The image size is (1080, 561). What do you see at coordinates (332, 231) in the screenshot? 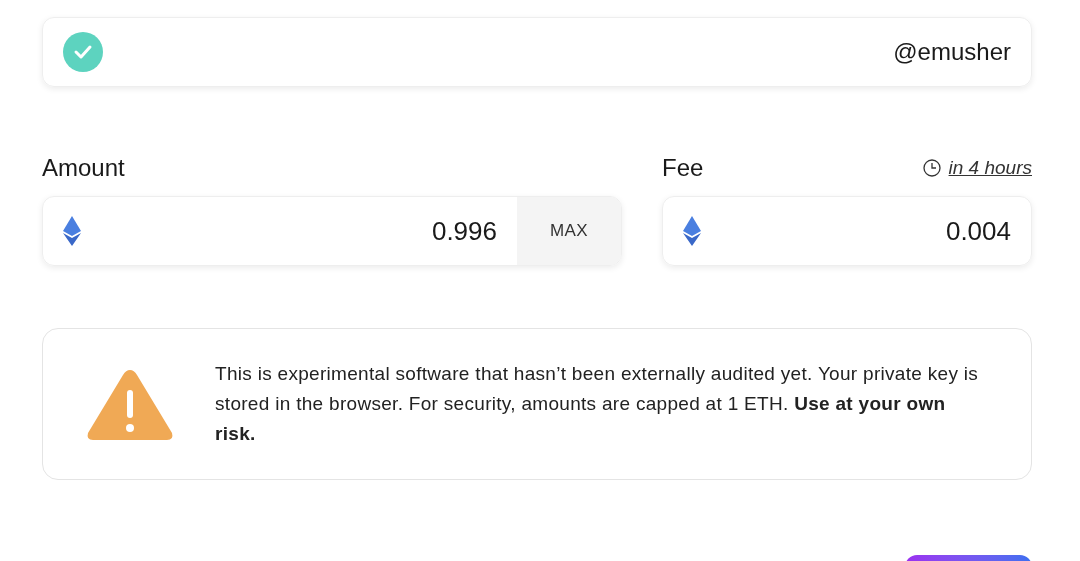
I see `amount-field: 0.996 MAX` at bounding box center [332, 231].